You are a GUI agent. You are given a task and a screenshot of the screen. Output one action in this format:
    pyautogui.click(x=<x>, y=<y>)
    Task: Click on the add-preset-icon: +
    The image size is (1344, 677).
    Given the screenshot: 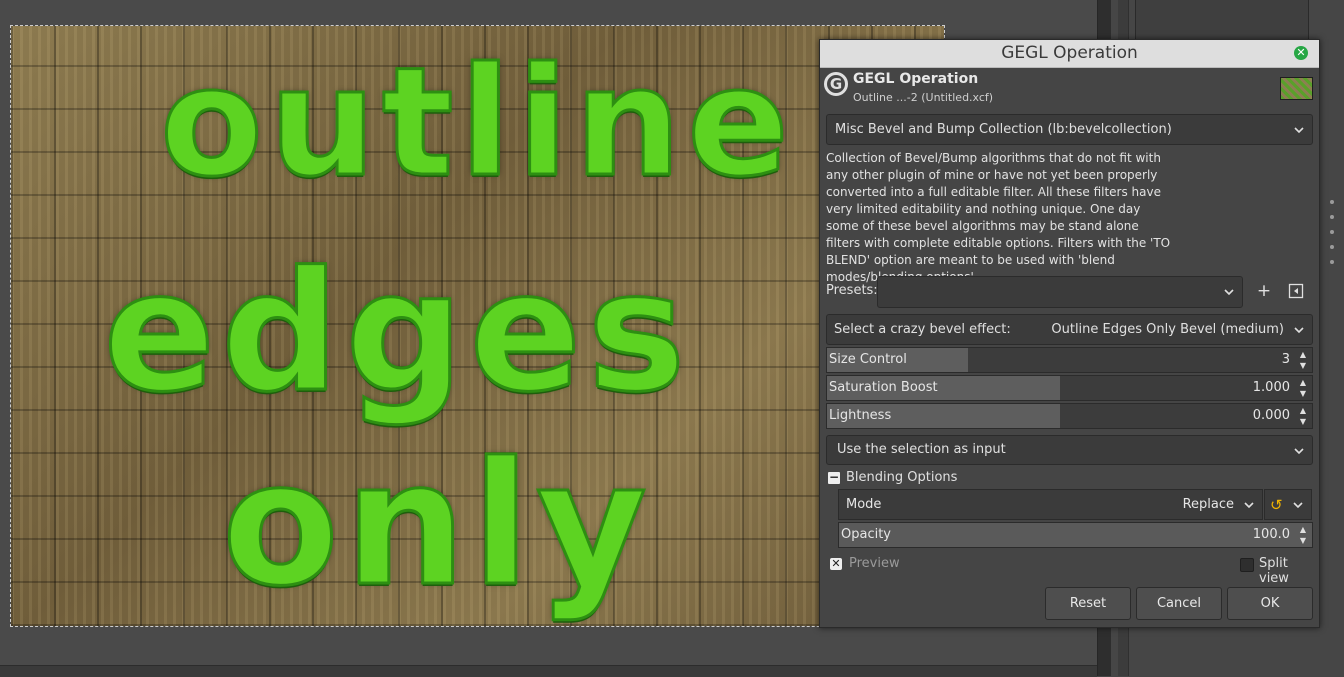 What is the action you would take?
    pyautogui.click(x=1264, y=291)
    